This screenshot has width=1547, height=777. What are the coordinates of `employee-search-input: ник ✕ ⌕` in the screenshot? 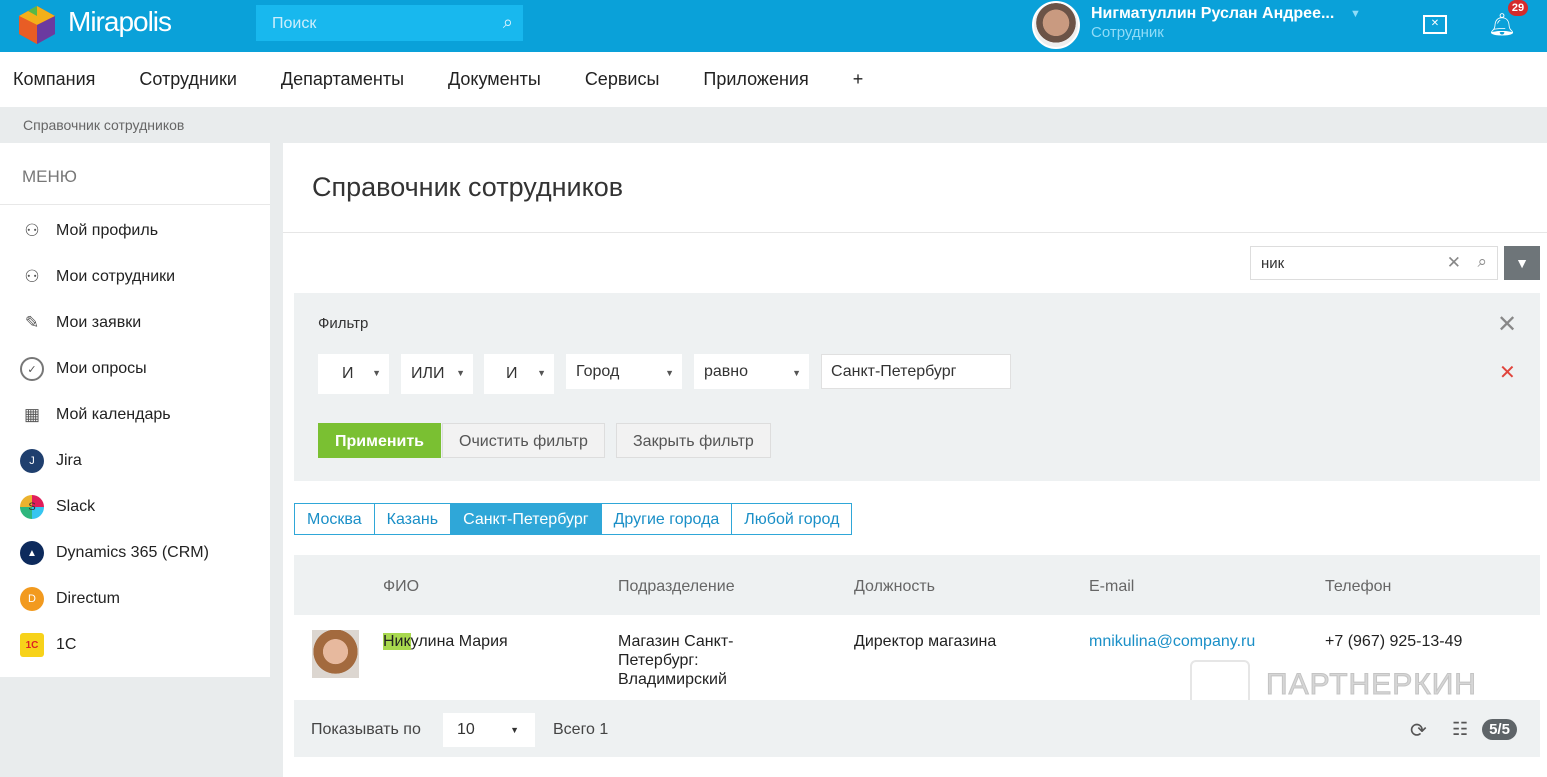 It's located at (1374, 263).